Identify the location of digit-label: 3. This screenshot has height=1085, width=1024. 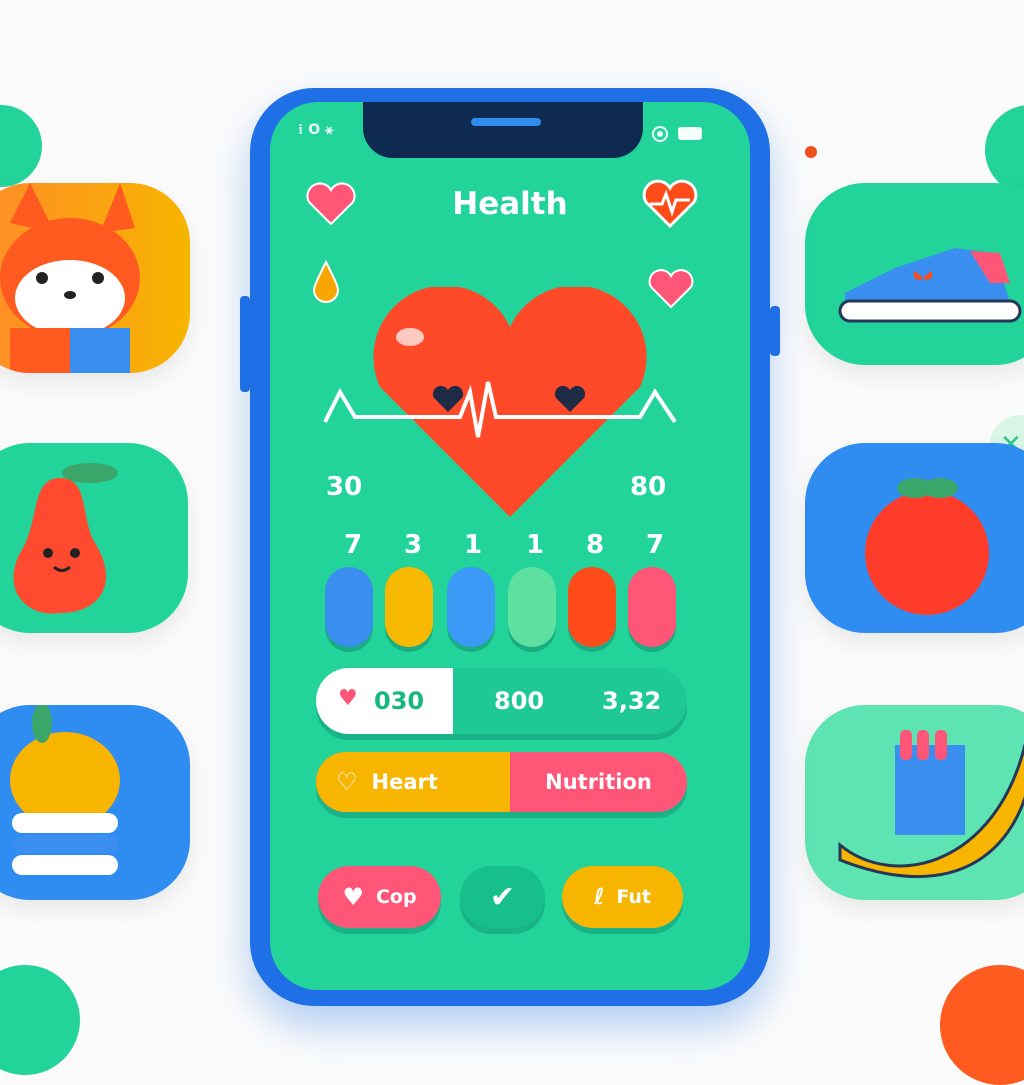
(413, 545).